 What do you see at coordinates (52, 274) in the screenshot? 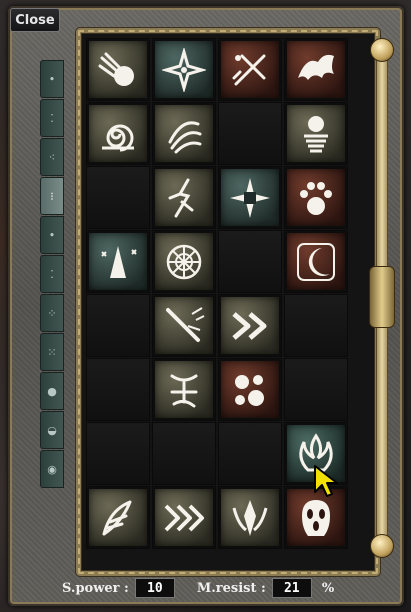
I see `sidebar-tab-6: ⁚` at bounding box center [52, 274].